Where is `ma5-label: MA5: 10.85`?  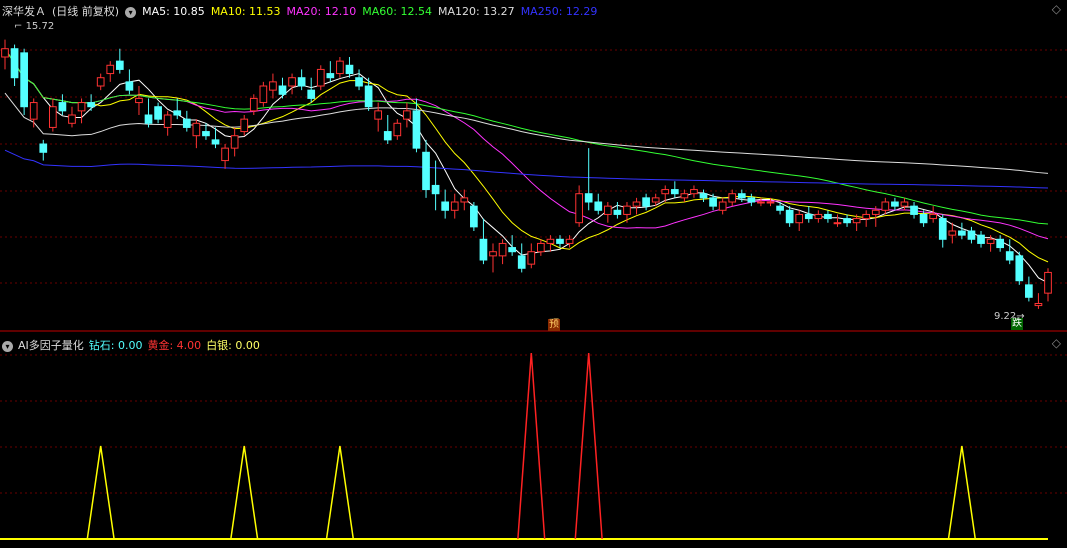
ma5-label: MA5: 10.85 is located at coordinates (173, 11).